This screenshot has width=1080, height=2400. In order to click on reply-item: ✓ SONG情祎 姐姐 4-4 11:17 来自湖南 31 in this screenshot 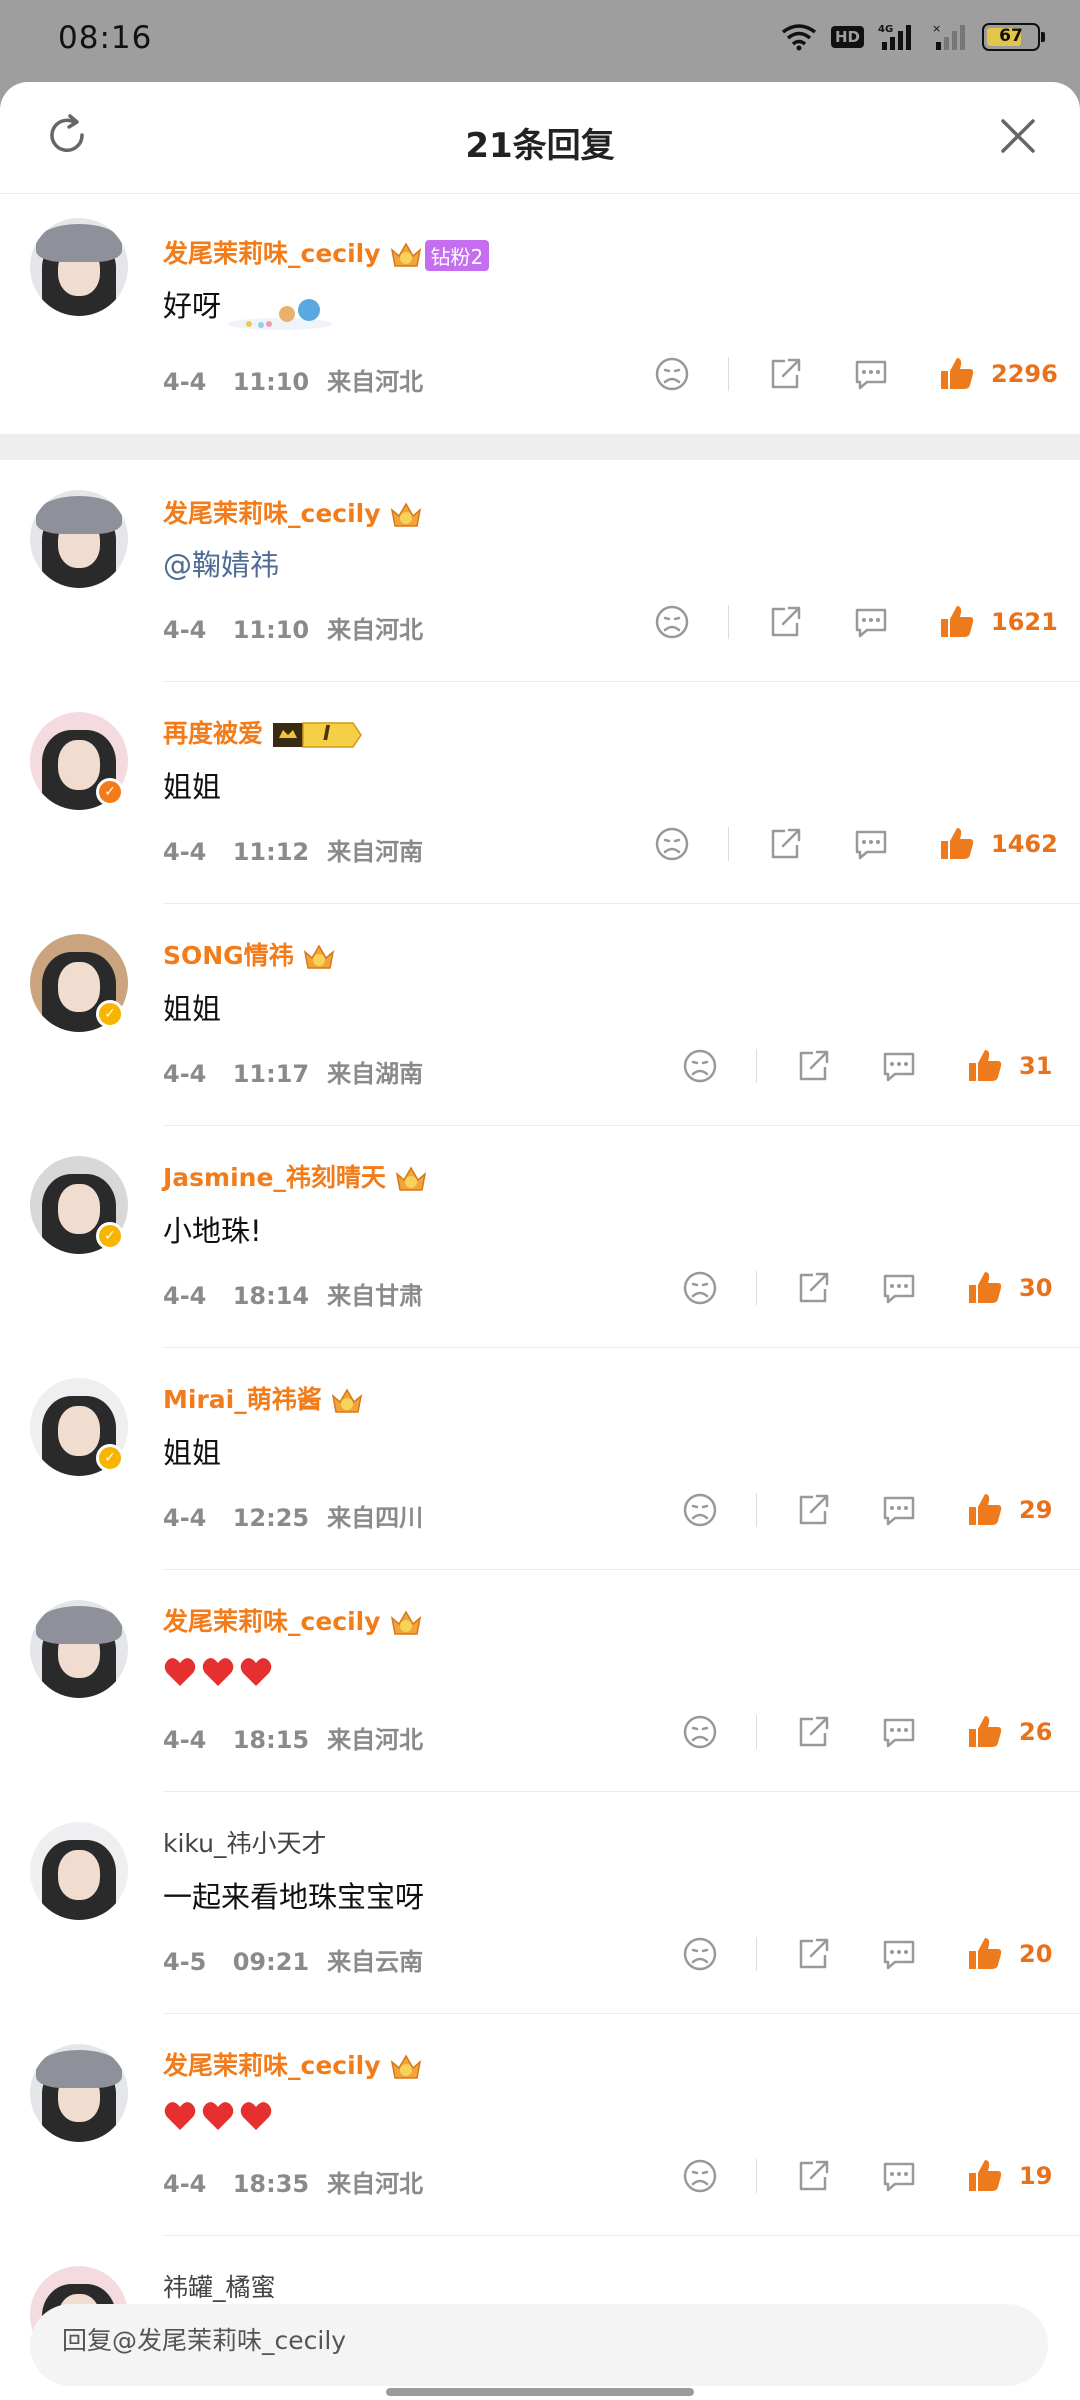, I will do `click(540, 1015)`.